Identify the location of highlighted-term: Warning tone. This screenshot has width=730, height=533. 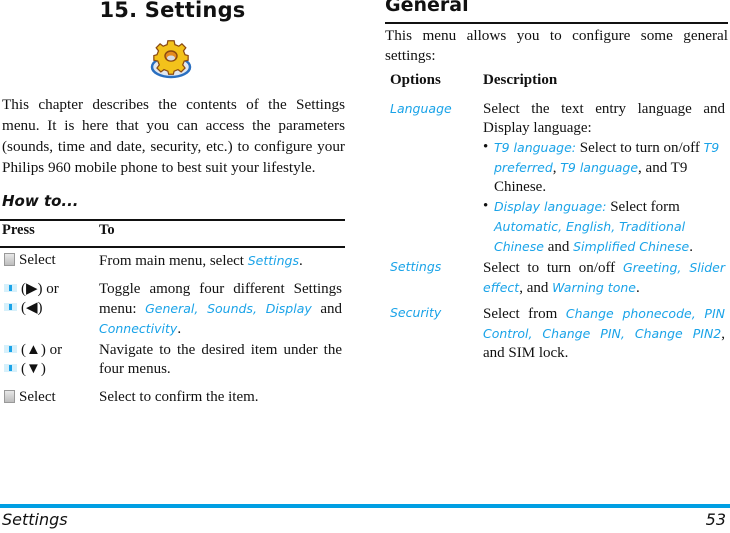
(594, 287).